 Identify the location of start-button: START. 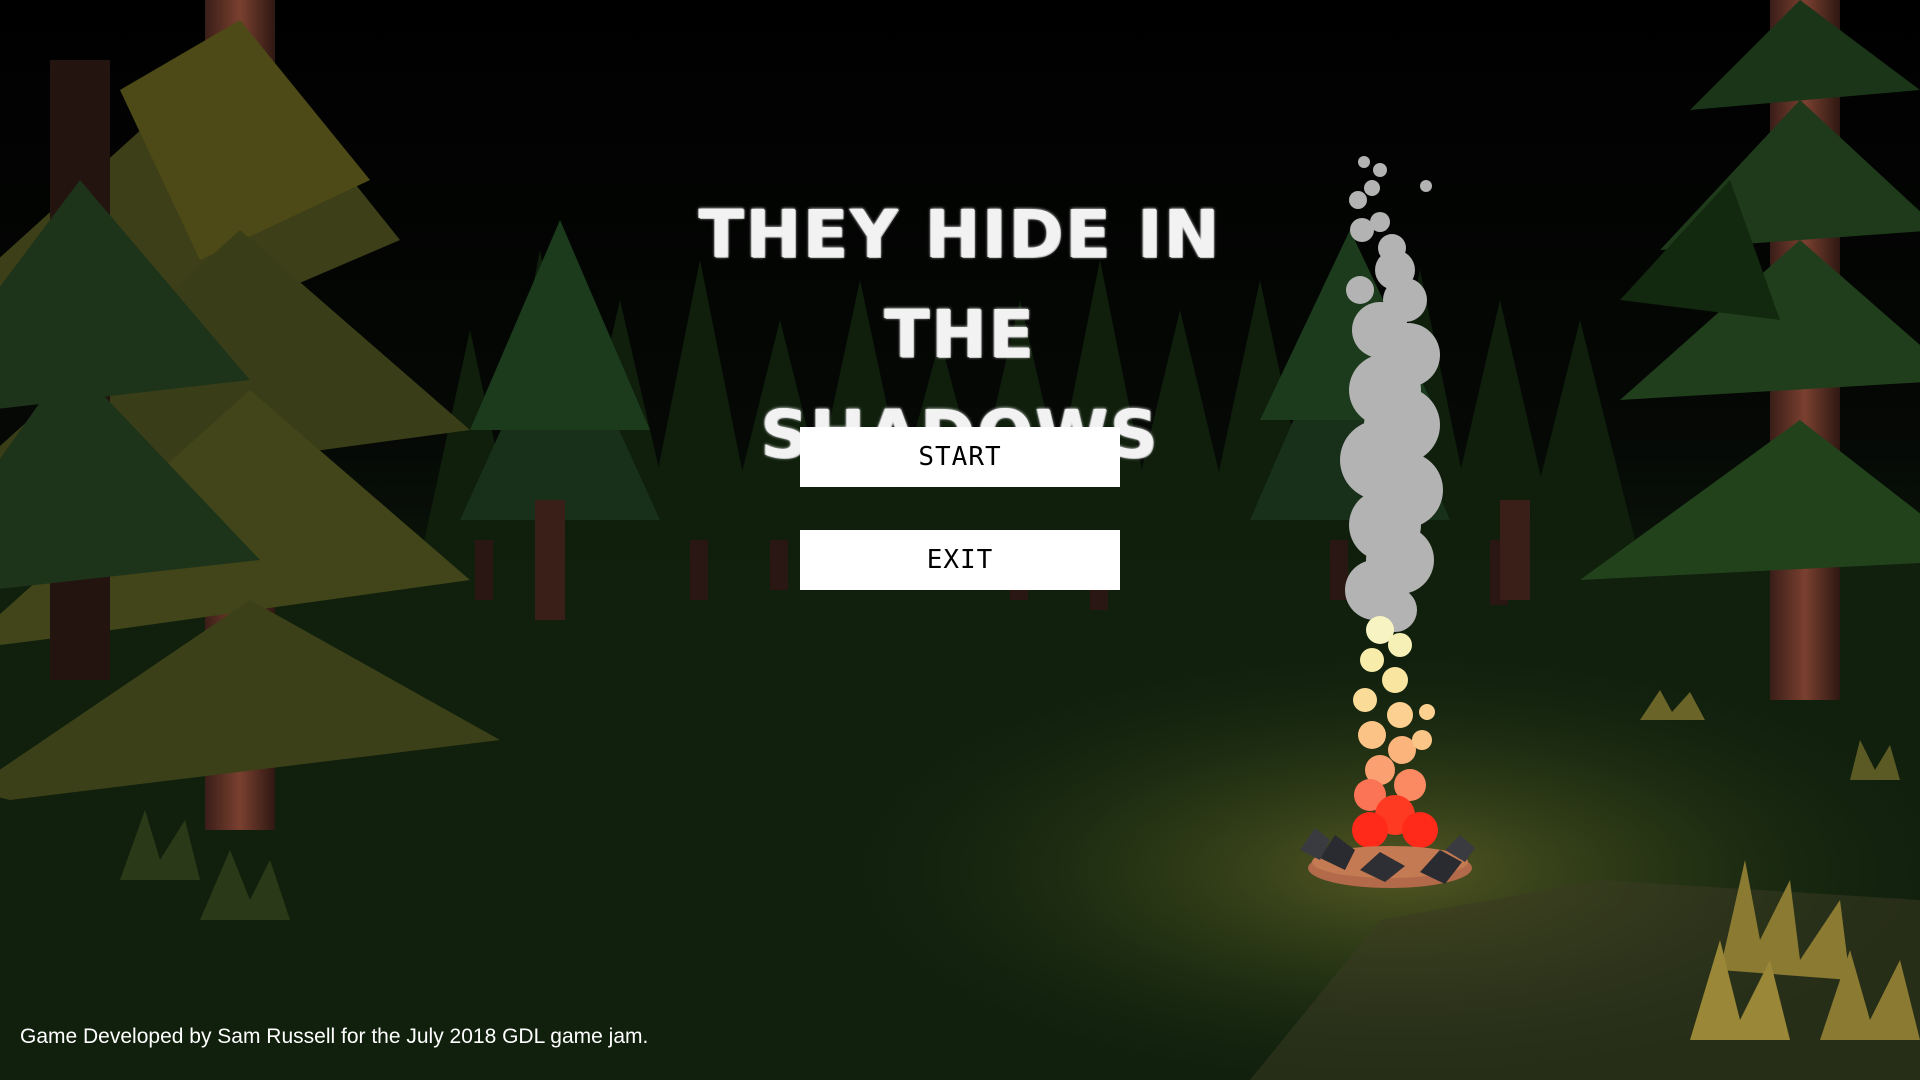
(960, 457).